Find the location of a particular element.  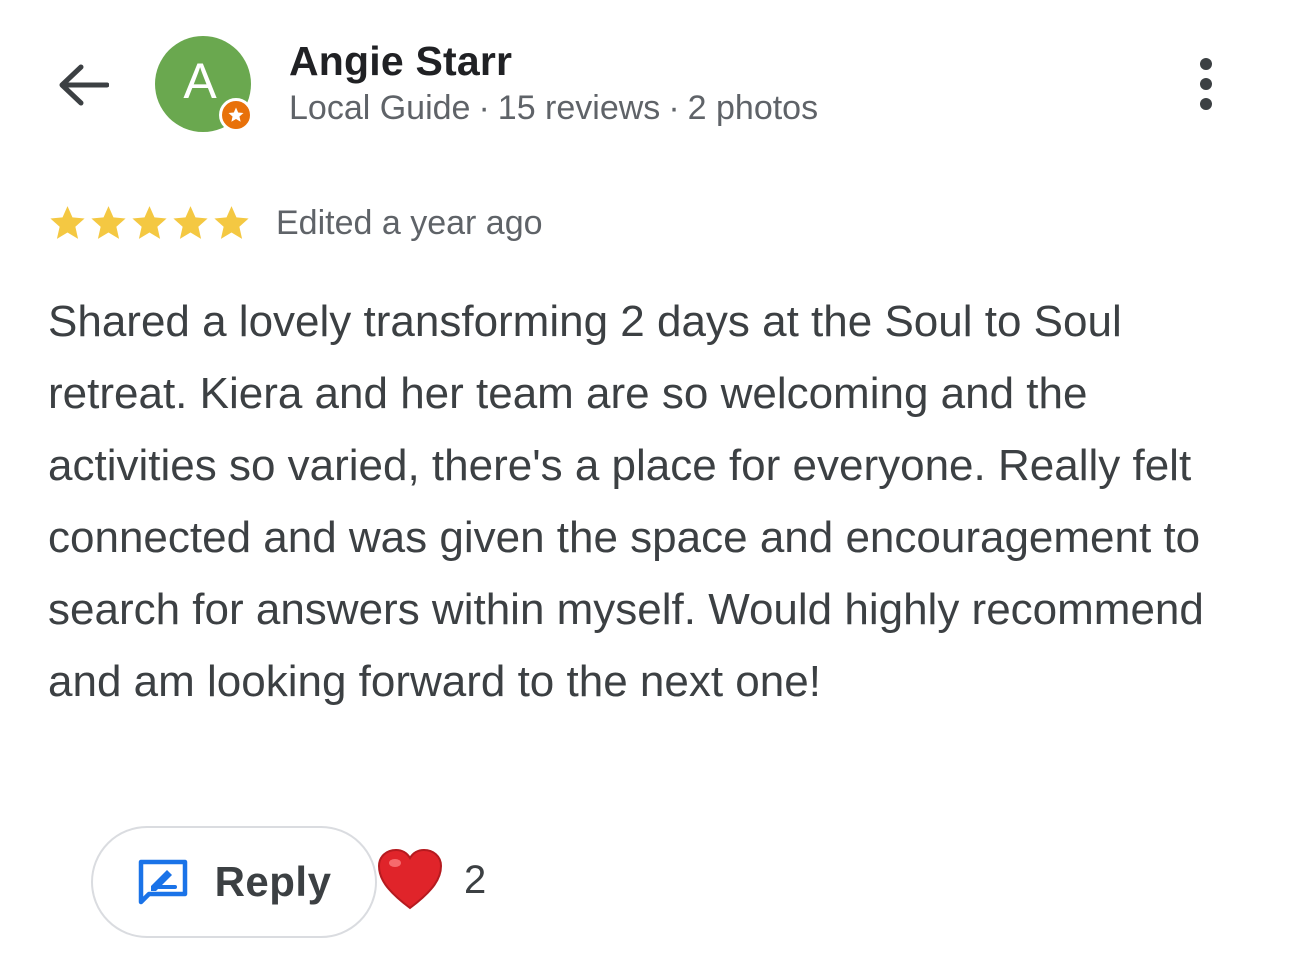

star-rating is located at coordinates (149, 223).